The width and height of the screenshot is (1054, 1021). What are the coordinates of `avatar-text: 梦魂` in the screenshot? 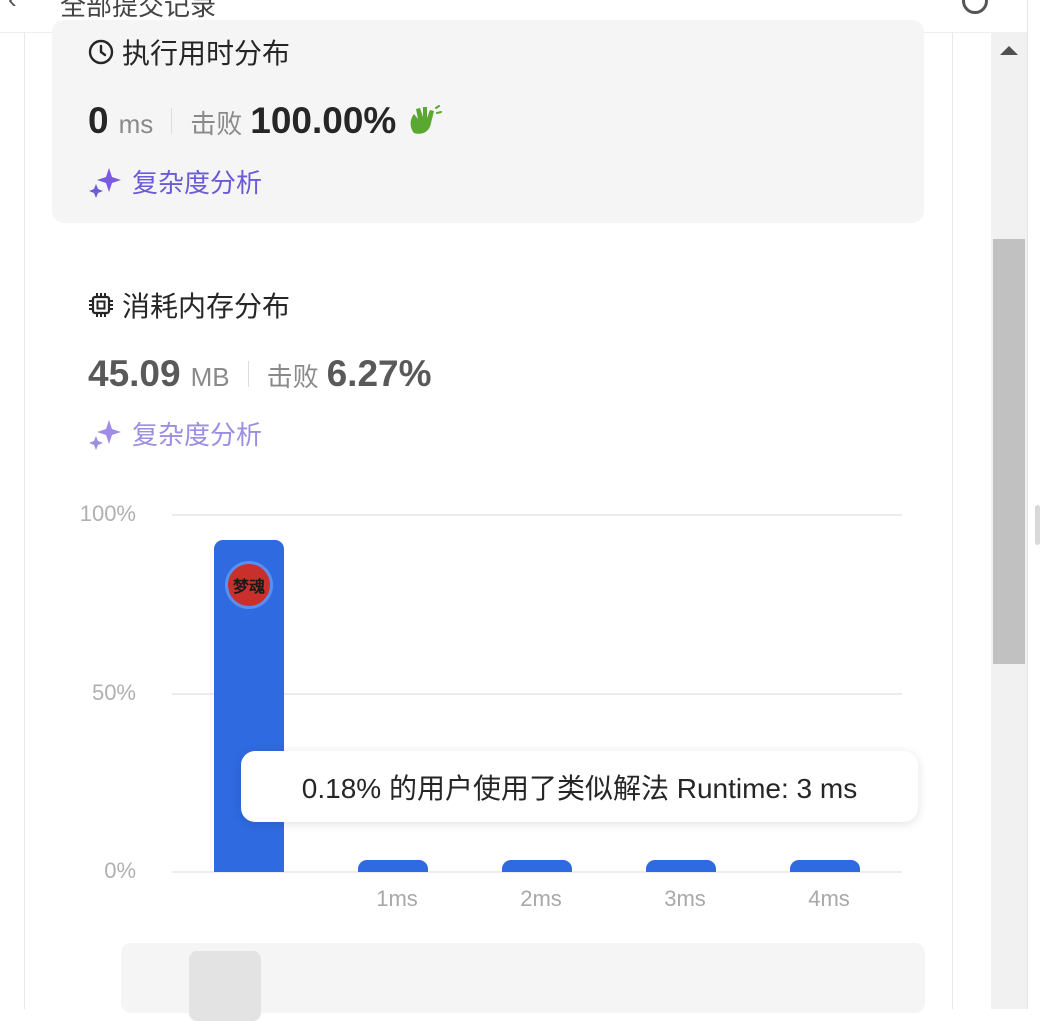 It's located at (248, 587).